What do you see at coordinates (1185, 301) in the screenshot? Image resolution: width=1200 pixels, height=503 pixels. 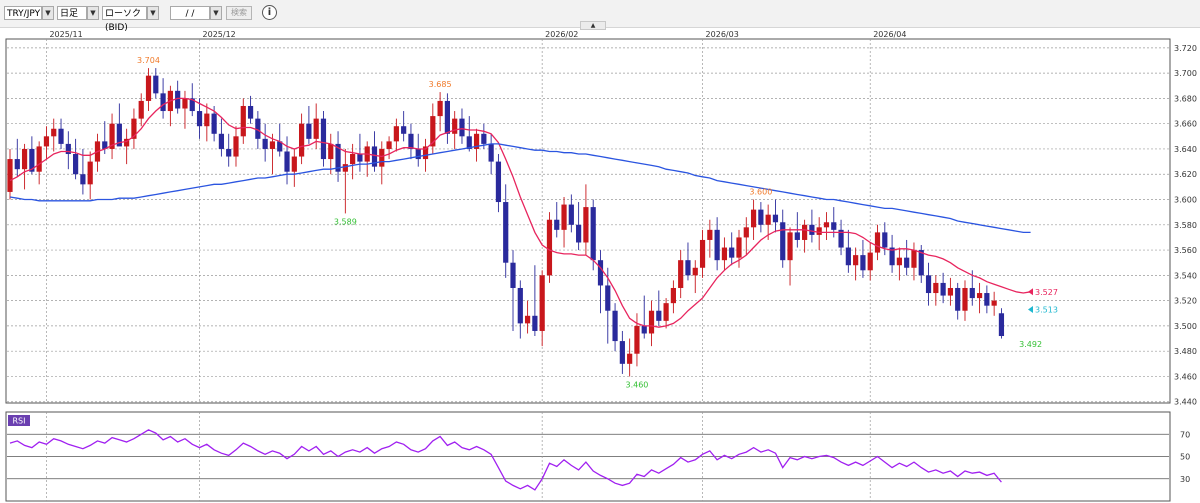 I see `price-y-tick-label: 3.520` at bounding box center [1185, 301].